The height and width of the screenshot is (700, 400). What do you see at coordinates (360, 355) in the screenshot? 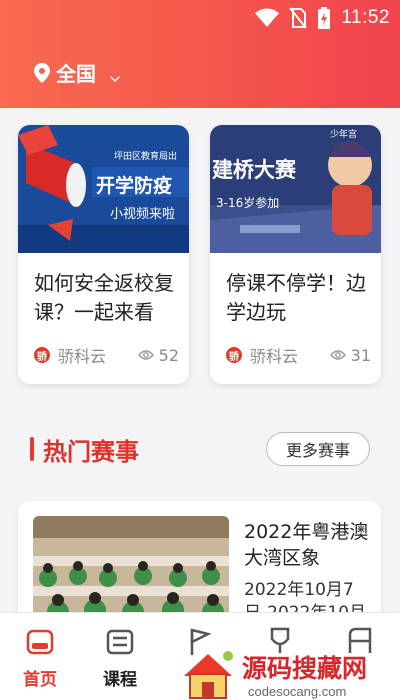
I see `view-count-value: 31` at bounding box center [360, 355].